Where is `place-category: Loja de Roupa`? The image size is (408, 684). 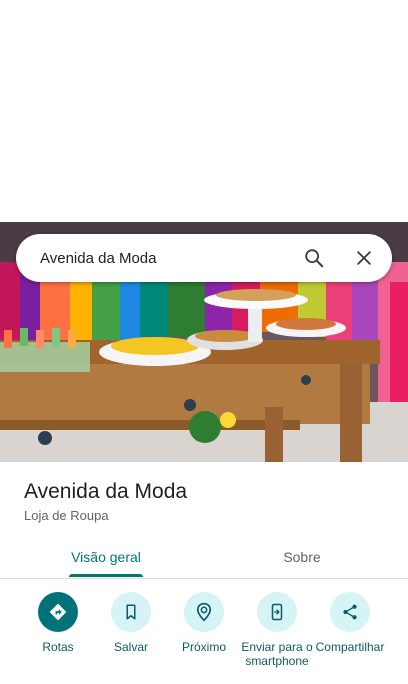
place-category: Loja de Roupa is located at coordinates (66, 515).